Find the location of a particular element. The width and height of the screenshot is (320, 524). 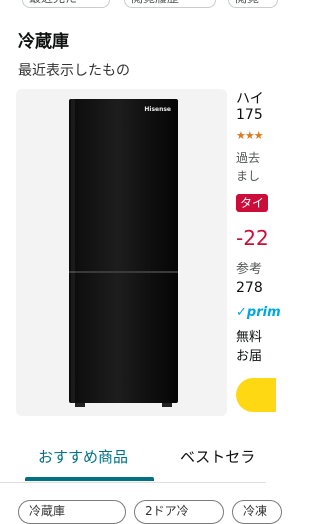

top-chip-recent: 最近見た is located at coordinates (66, 4).